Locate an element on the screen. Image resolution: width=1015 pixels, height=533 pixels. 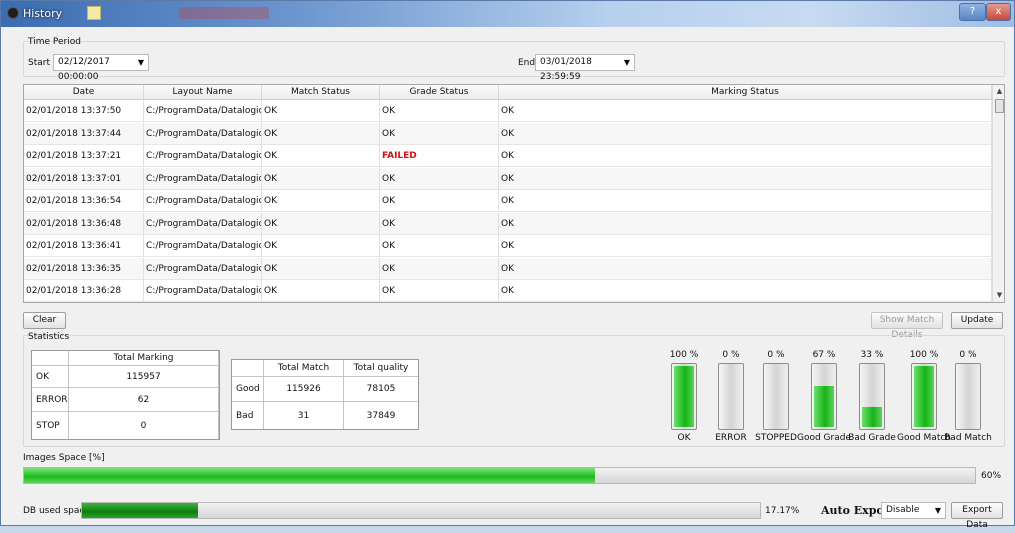
gauge-fill-ok is located at coordinates (684, 396).